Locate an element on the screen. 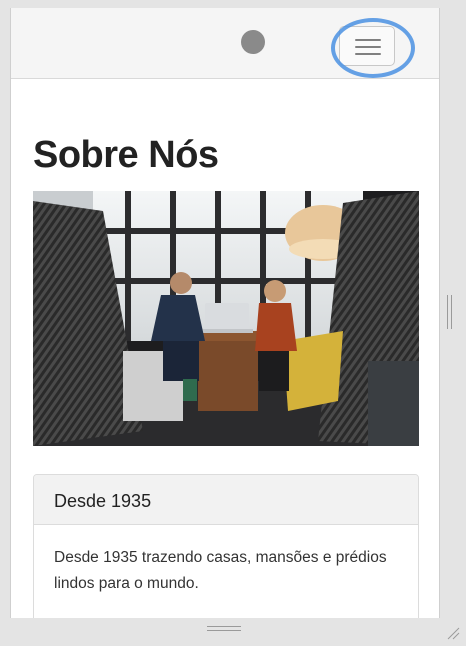  navbar is located at coordinates (225, 43).